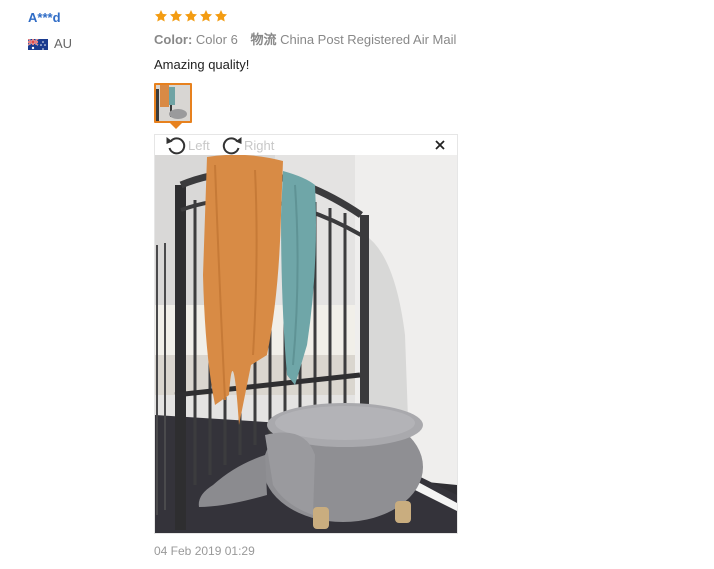 The width and height of the screenshot is (714, 569). Describe the element at coordinates (176, 146) in the screenshot. I see `rotate-left-icon` at that location.